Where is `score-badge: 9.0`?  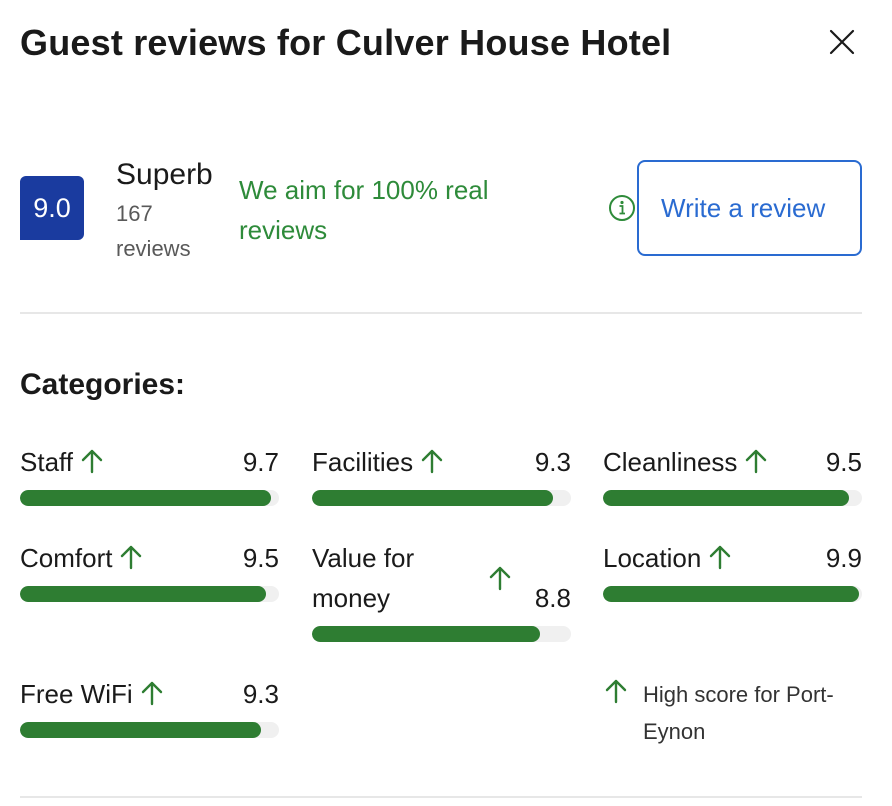
score-badge: 9.0 is located at coordinates (52, 208).